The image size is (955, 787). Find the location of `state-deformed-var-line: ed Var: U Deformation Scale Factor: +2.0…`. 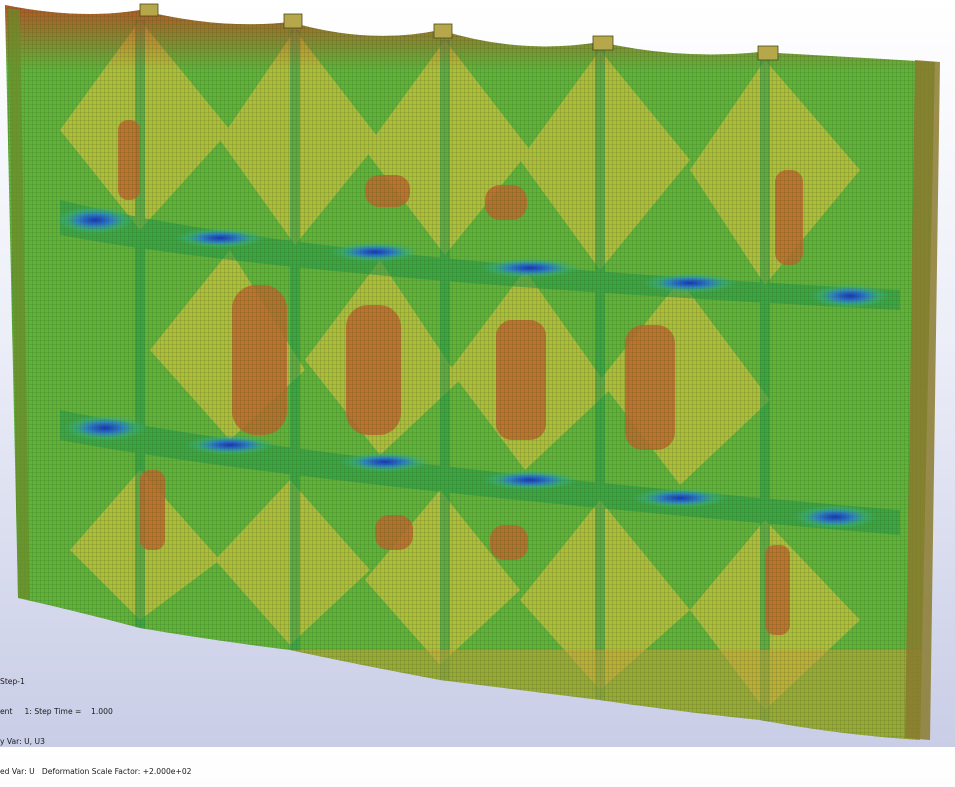

state-deformed-var-line: ed Var: U Deformation Scale Factor: +2.0… is located at coordinates (96, 771).